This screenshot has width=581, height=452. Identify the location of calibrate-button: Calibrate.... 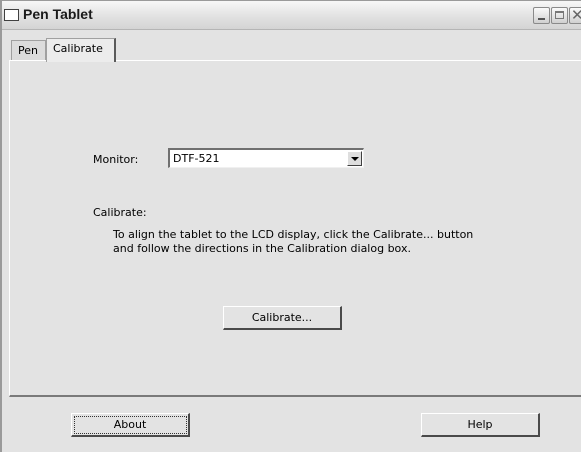
(282, 318).